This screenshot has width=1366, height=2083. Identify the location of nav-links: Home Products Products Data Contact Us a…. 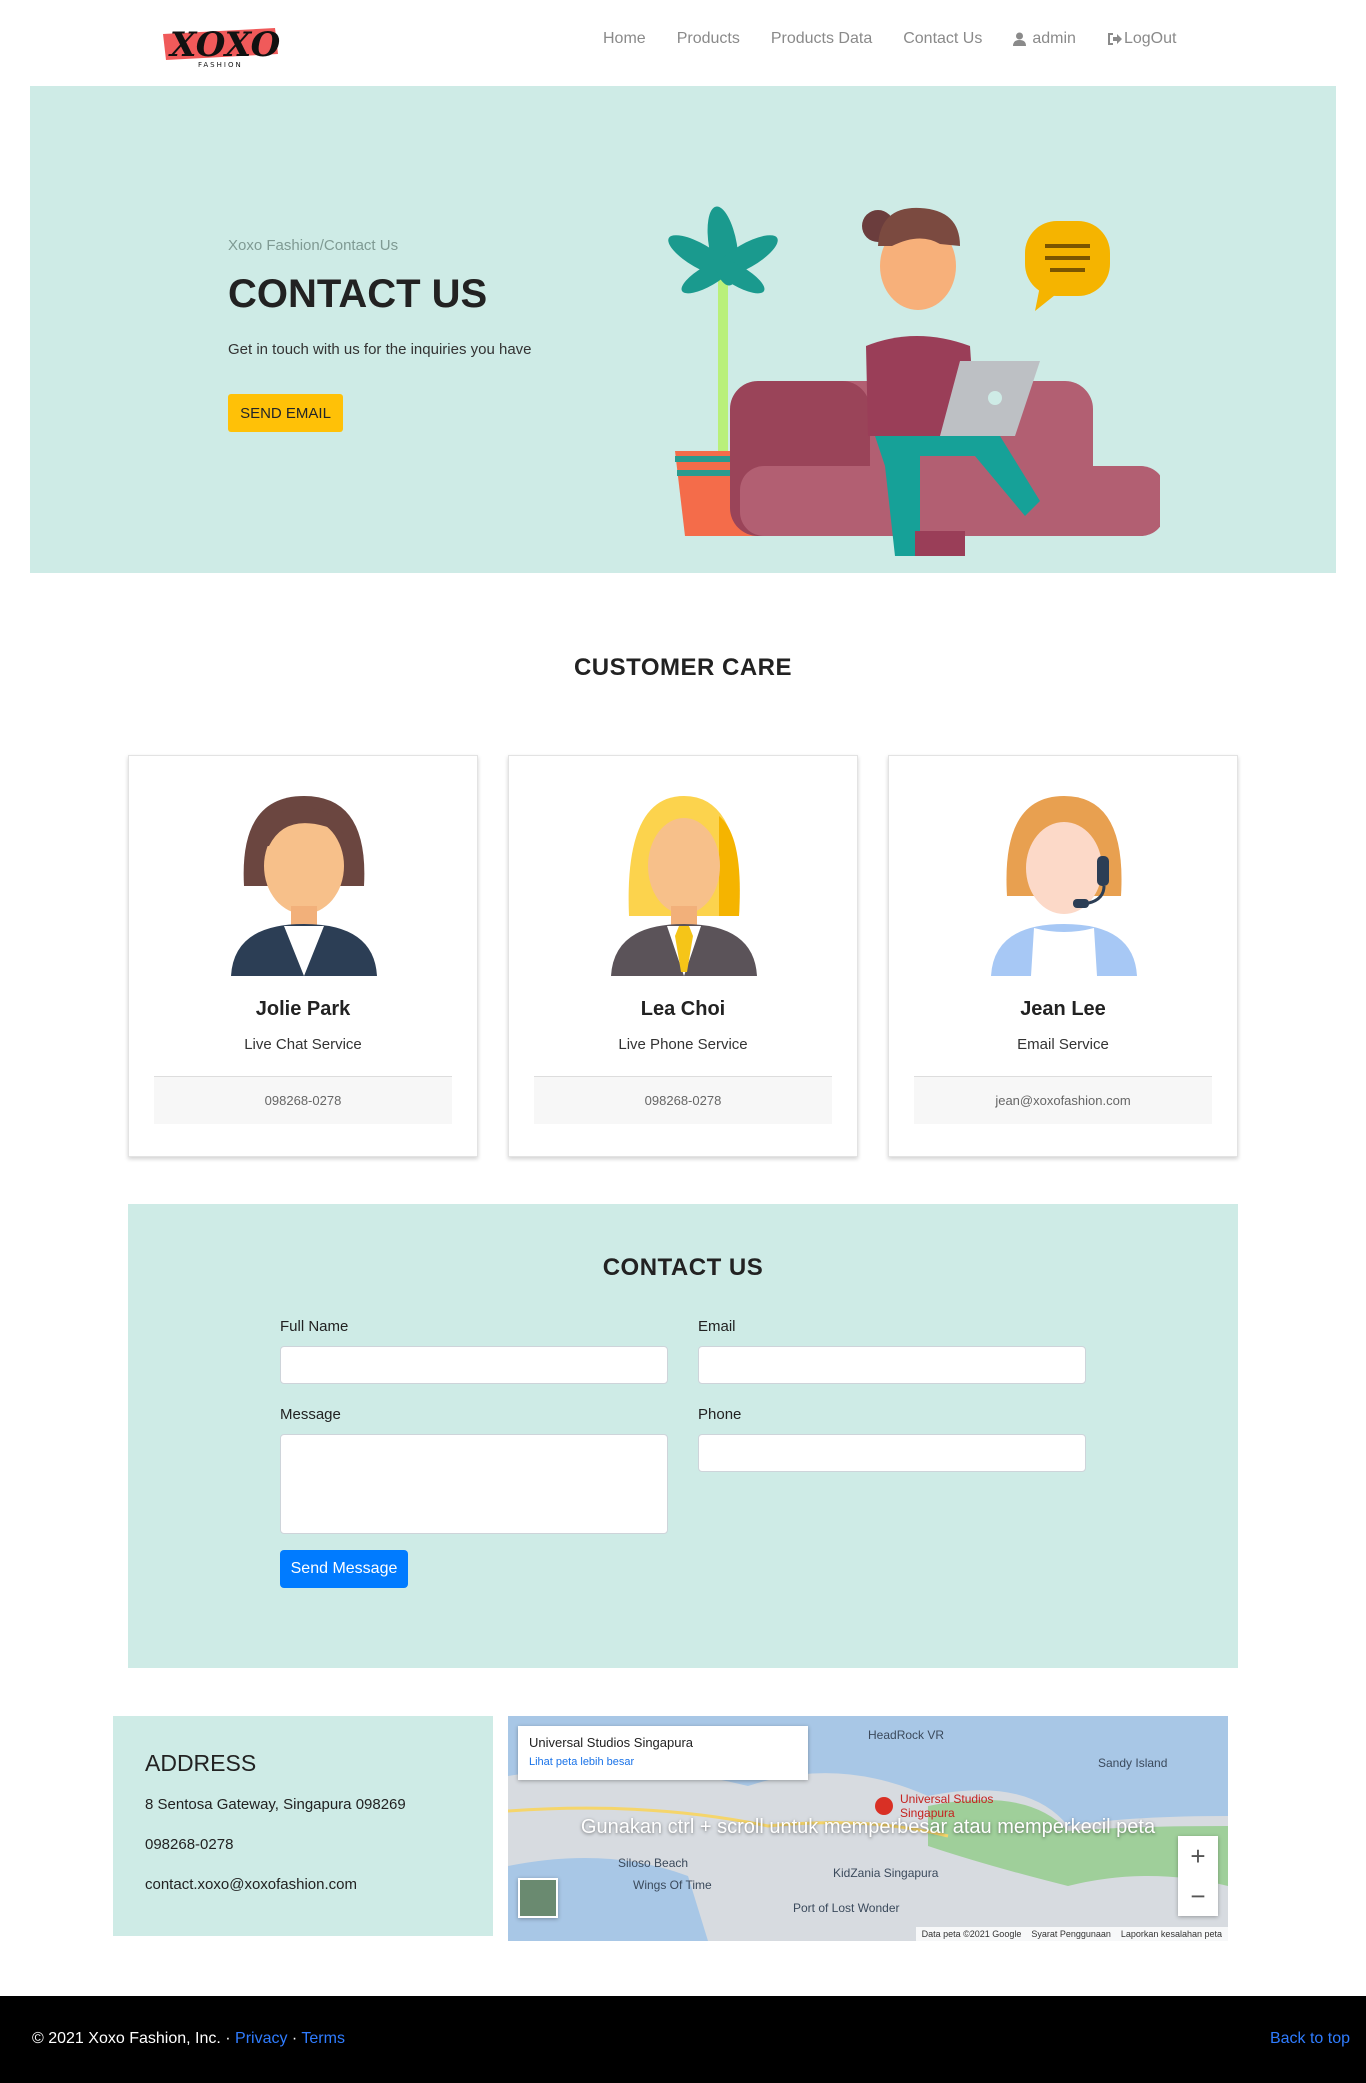
(905, 39).